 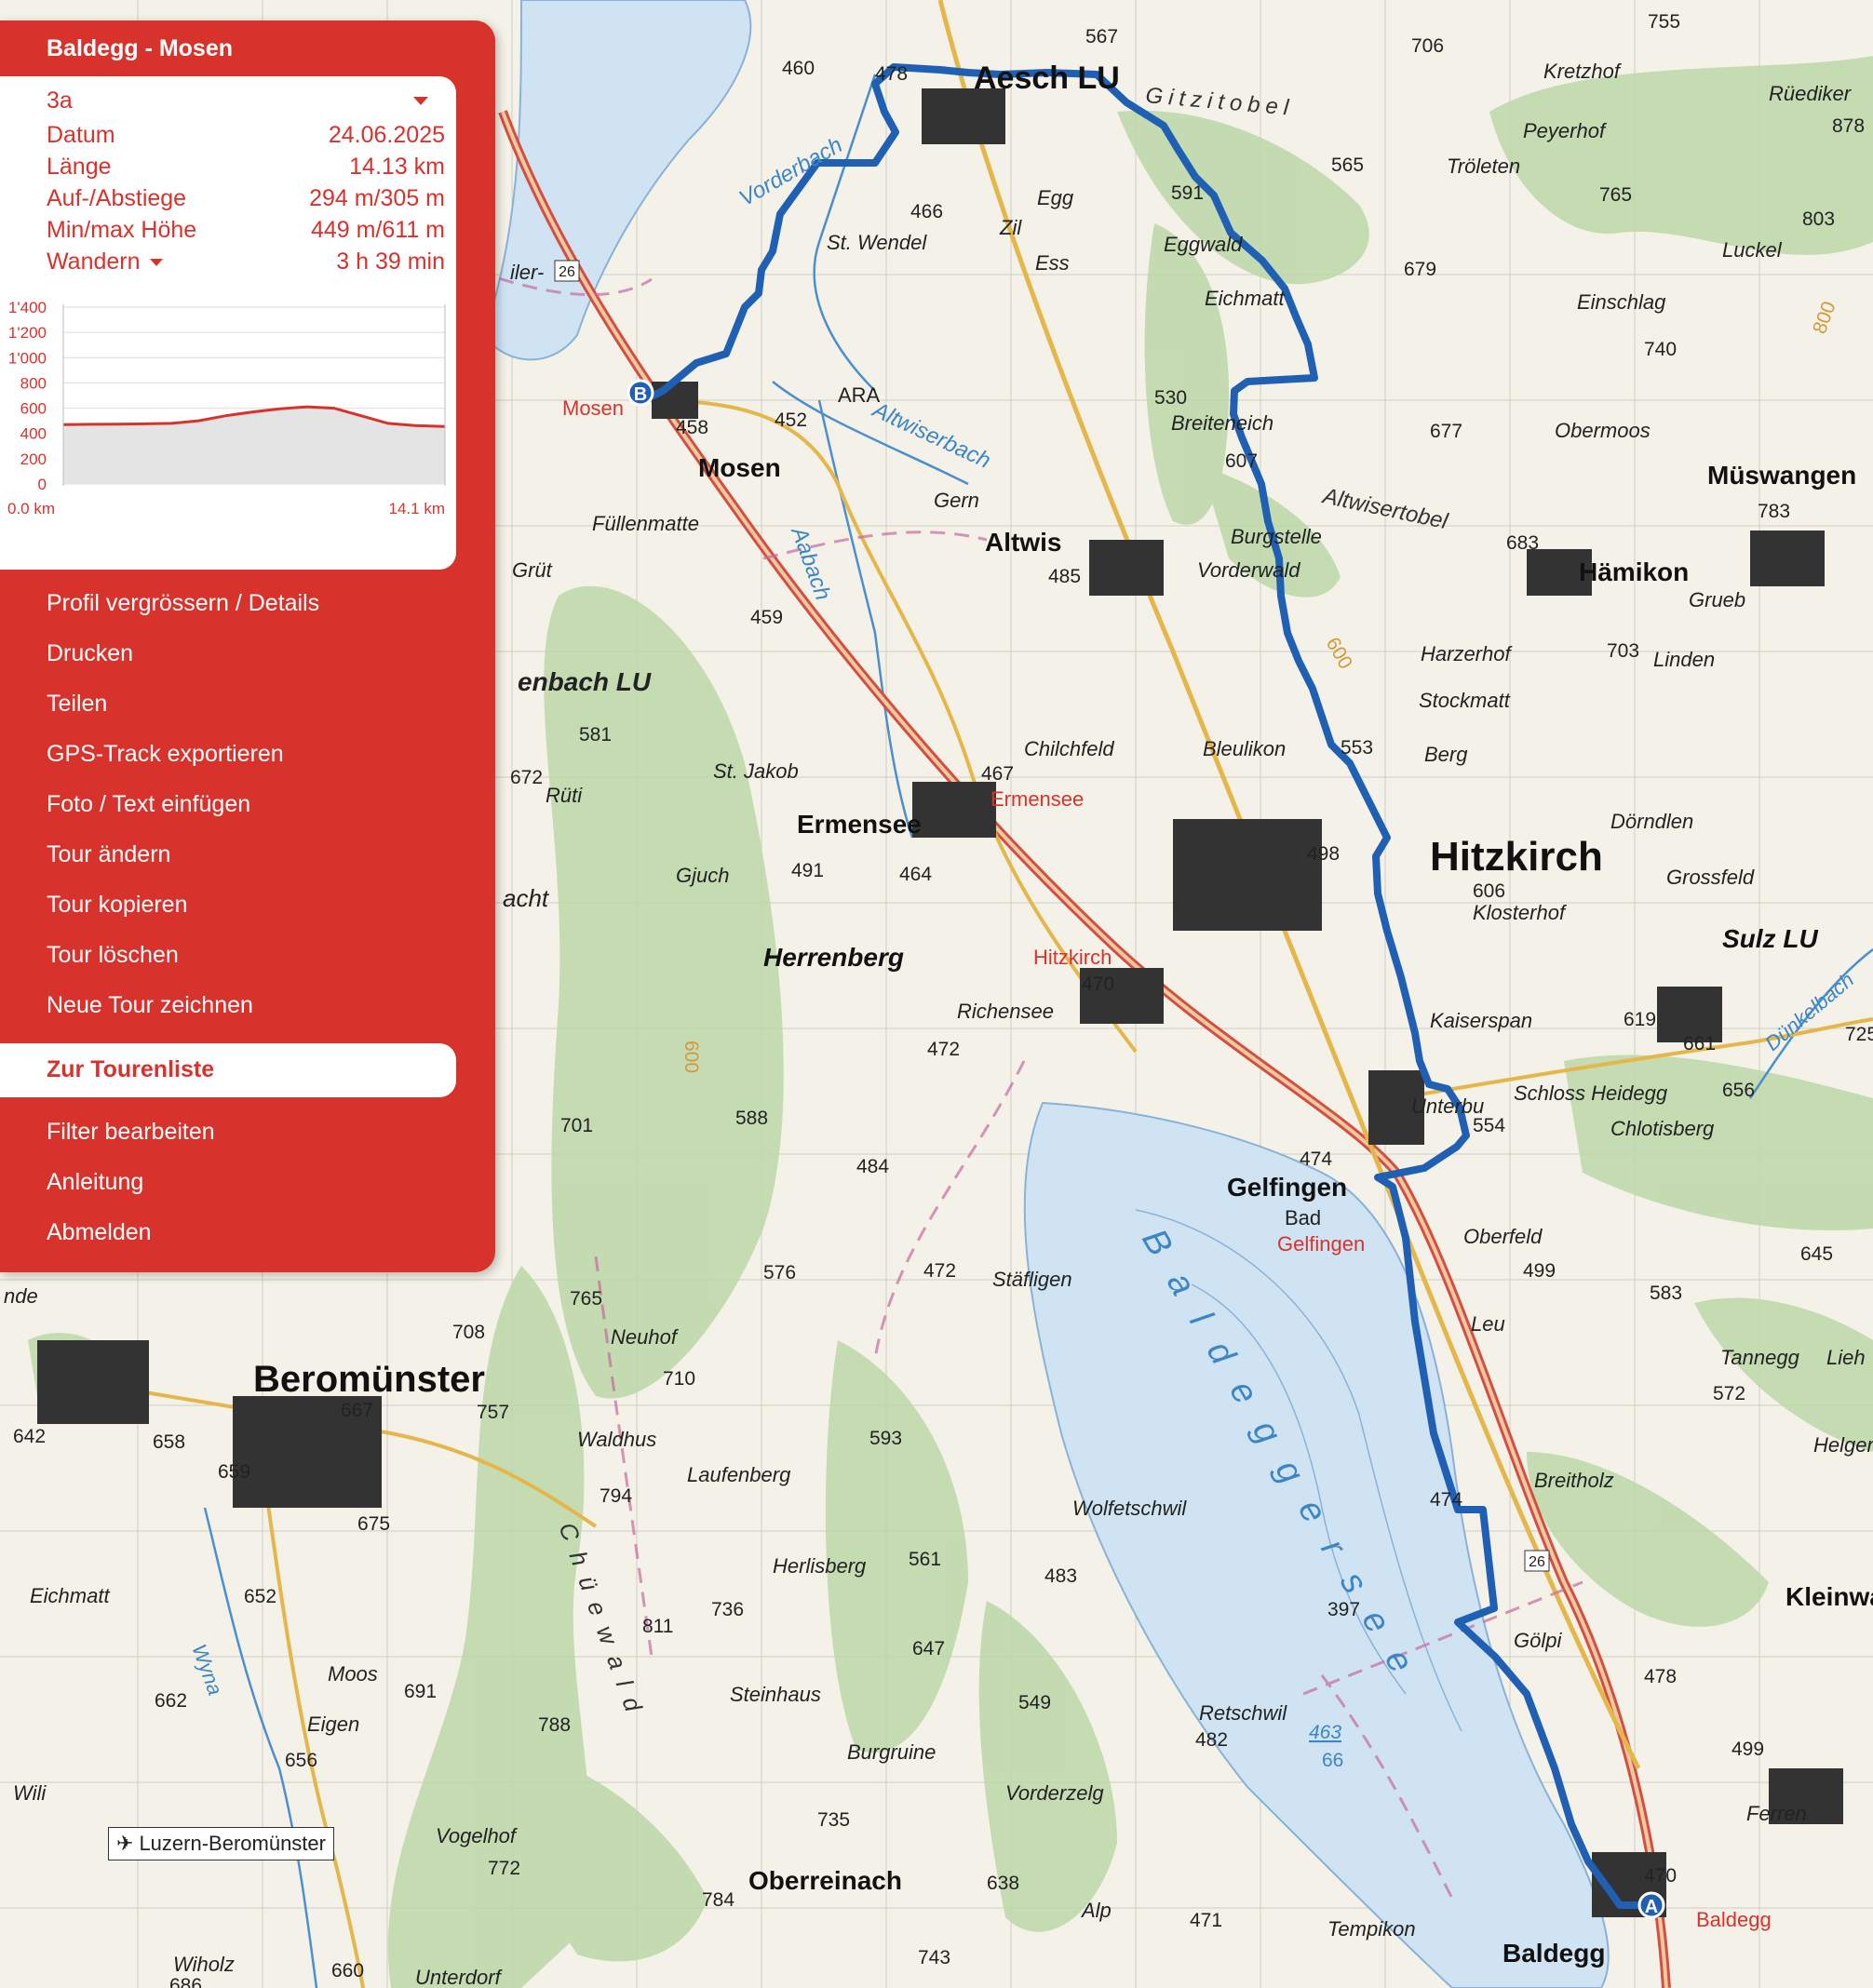 What do you see at coordinates (1420, 269) in the screenshot?
I see `height-label: 679` at bounding box center [1420, 269].